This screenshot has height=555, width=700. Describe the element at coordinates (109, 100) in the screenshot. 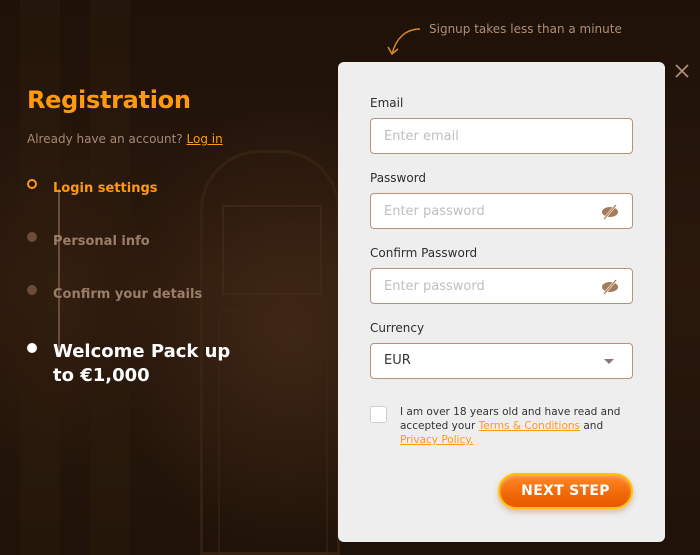

I see `page-title: Registration` at that location.